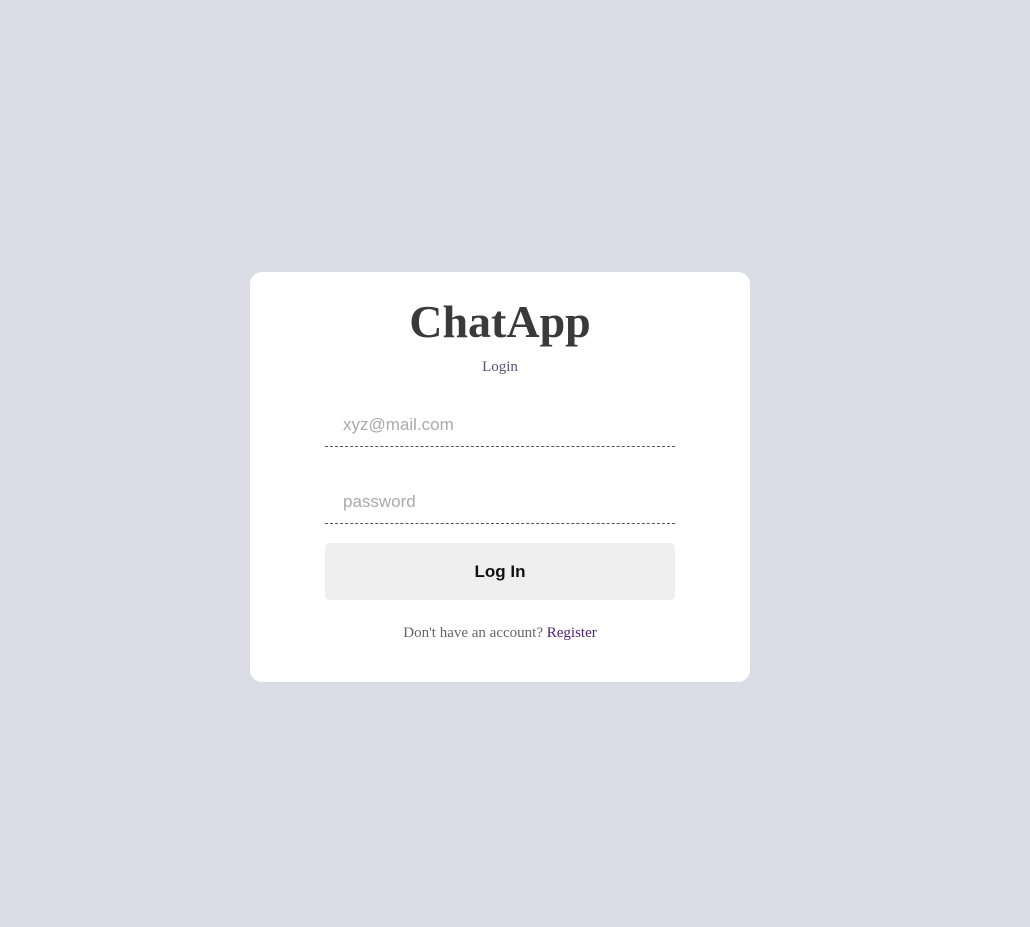 This screenshot has width=1030, height=927. Describe the element at coordinates (572, 633) in the screenshot. I see `register-link: Register` at that location.